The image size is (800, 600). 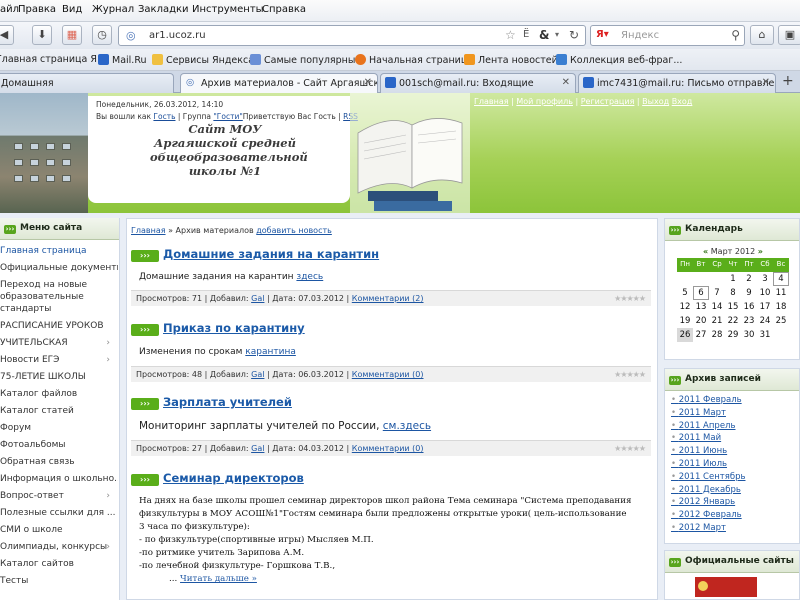 I want to click on archive-link: 2011 Июнь, so click(x=699, y=451).